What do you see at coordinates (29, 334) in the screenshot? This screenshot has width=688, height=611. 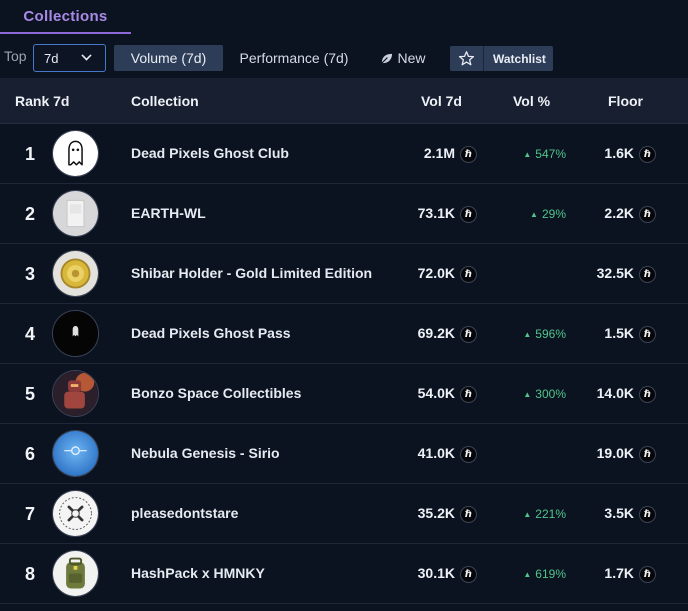 I see `rank-cell: 4` at bounding box center [29, 334].